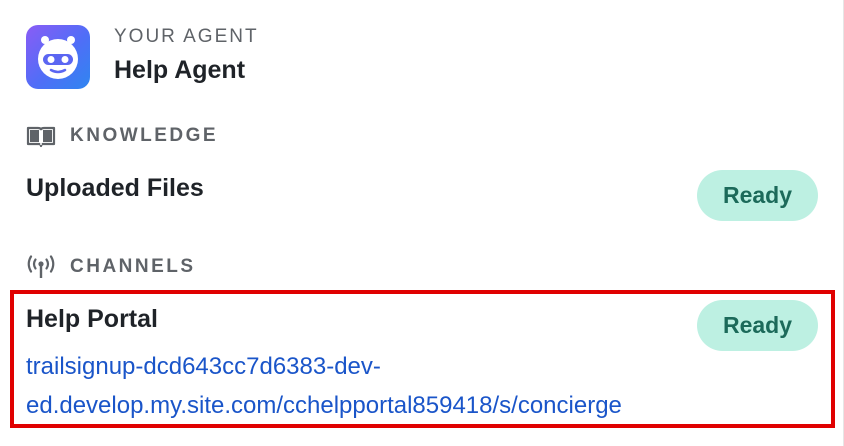 The width and height of the screenshot is (844, 446). What do you see at coordinates (757, 325) in the screenshot?
I see `channel-status-badge: Ready` at bounding box center [757, 325].